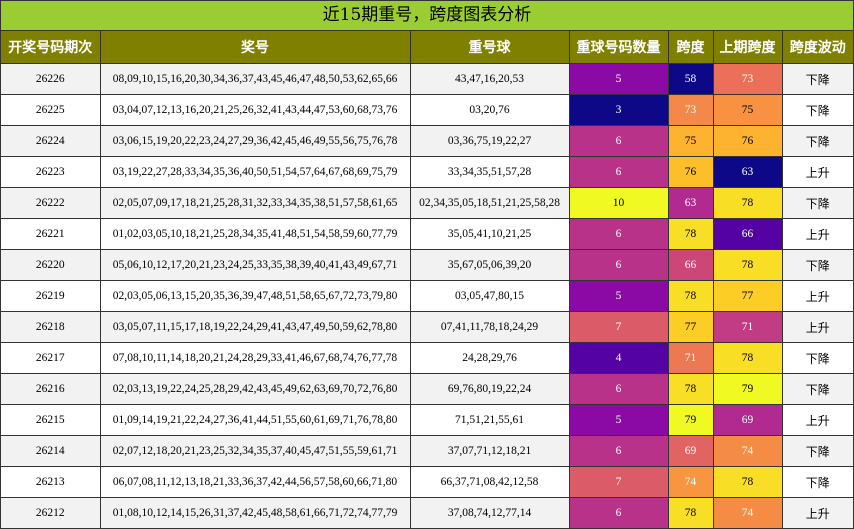 The height and width of the screenshot is (529, 854). What do you see at coordinates (691, 482) in the screenshot?
I see `span-cell: 74` at bounding box center [691, 482].